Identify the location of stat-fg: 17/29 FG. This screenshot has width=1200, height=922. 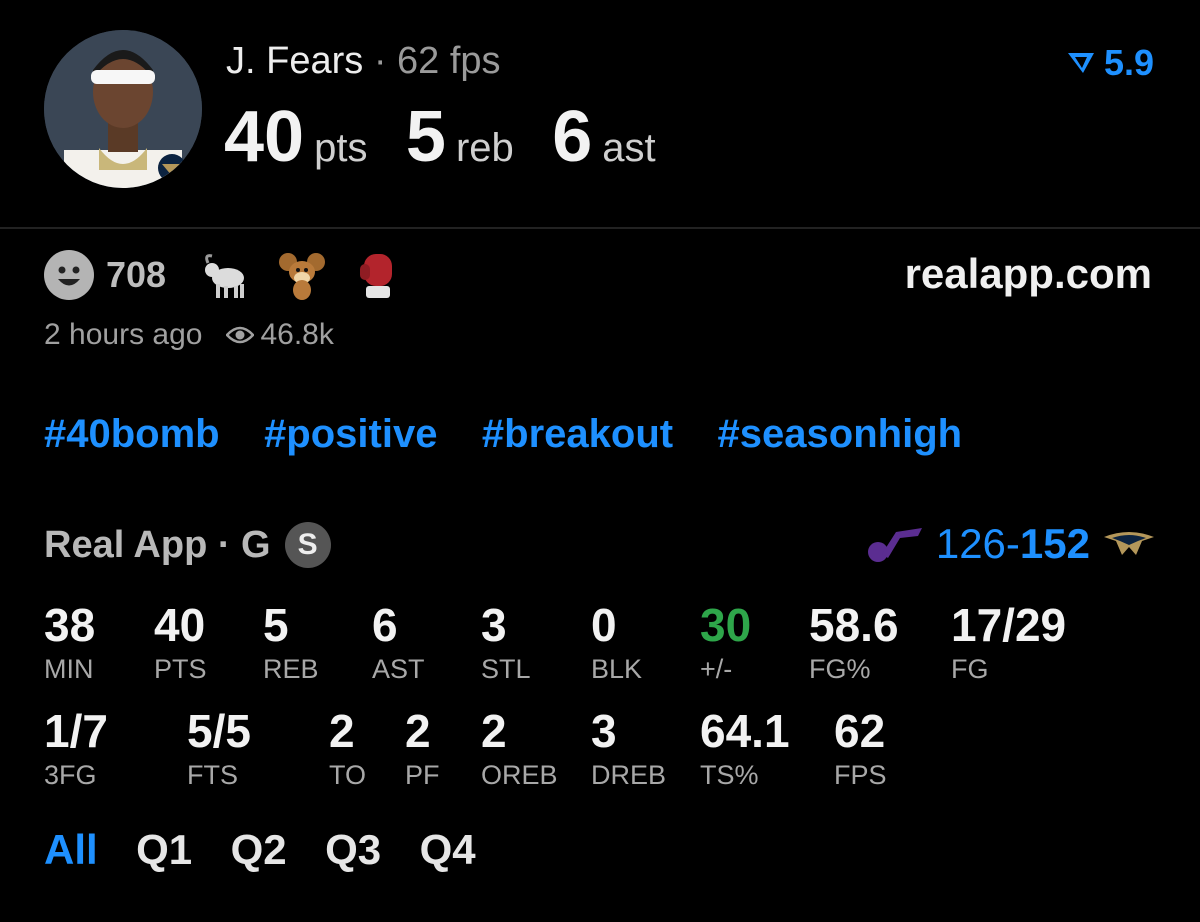
(1008, 642).